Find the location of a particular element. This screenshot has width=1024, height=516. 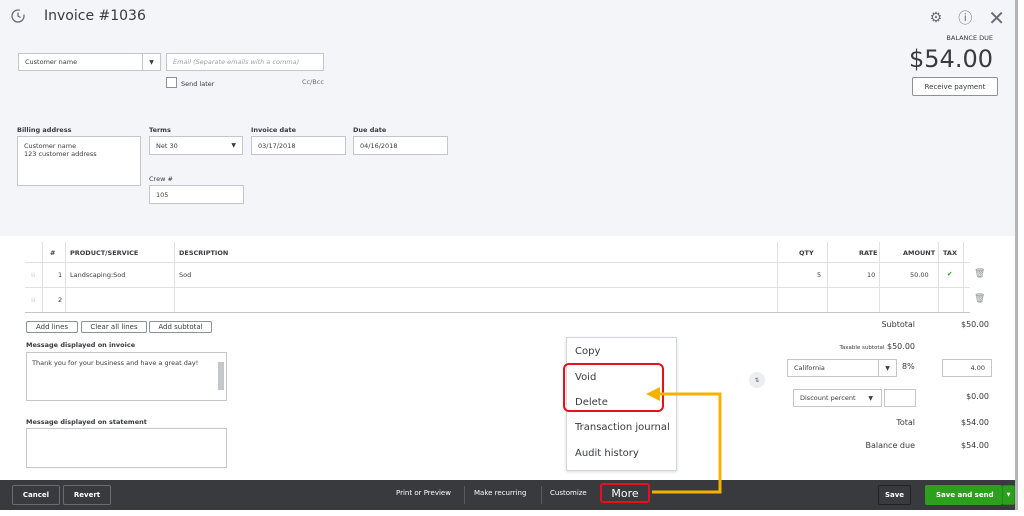

row-product: Landscaping:Sod is located at coordinates (97, 275).